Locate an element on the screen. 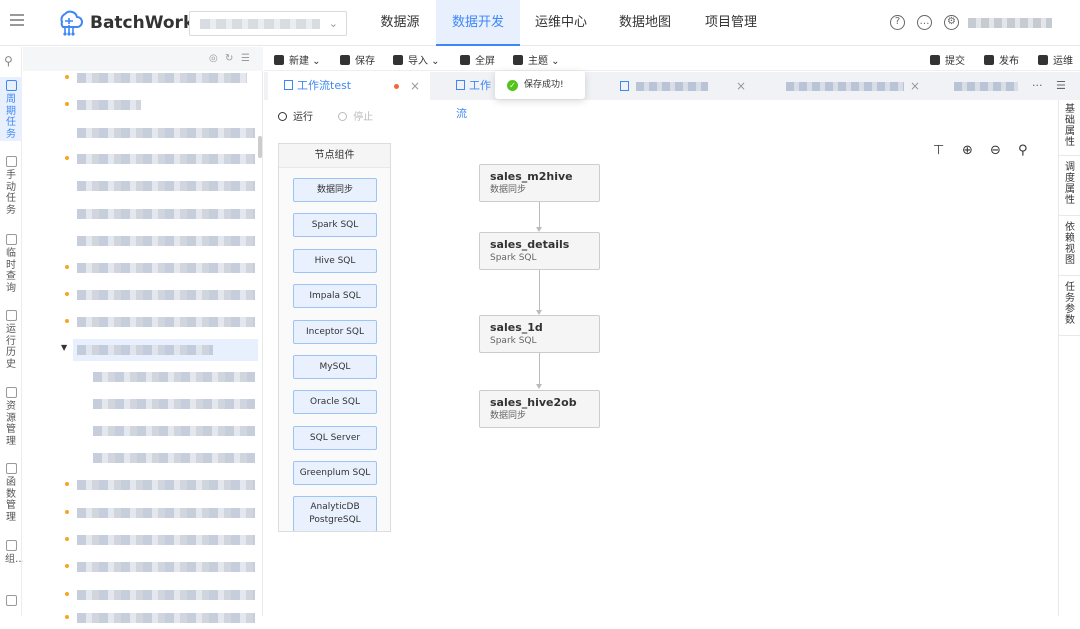 The image size is (1080, 629). palette-item: Greenplum SQL is located at coordinates (335, 473).